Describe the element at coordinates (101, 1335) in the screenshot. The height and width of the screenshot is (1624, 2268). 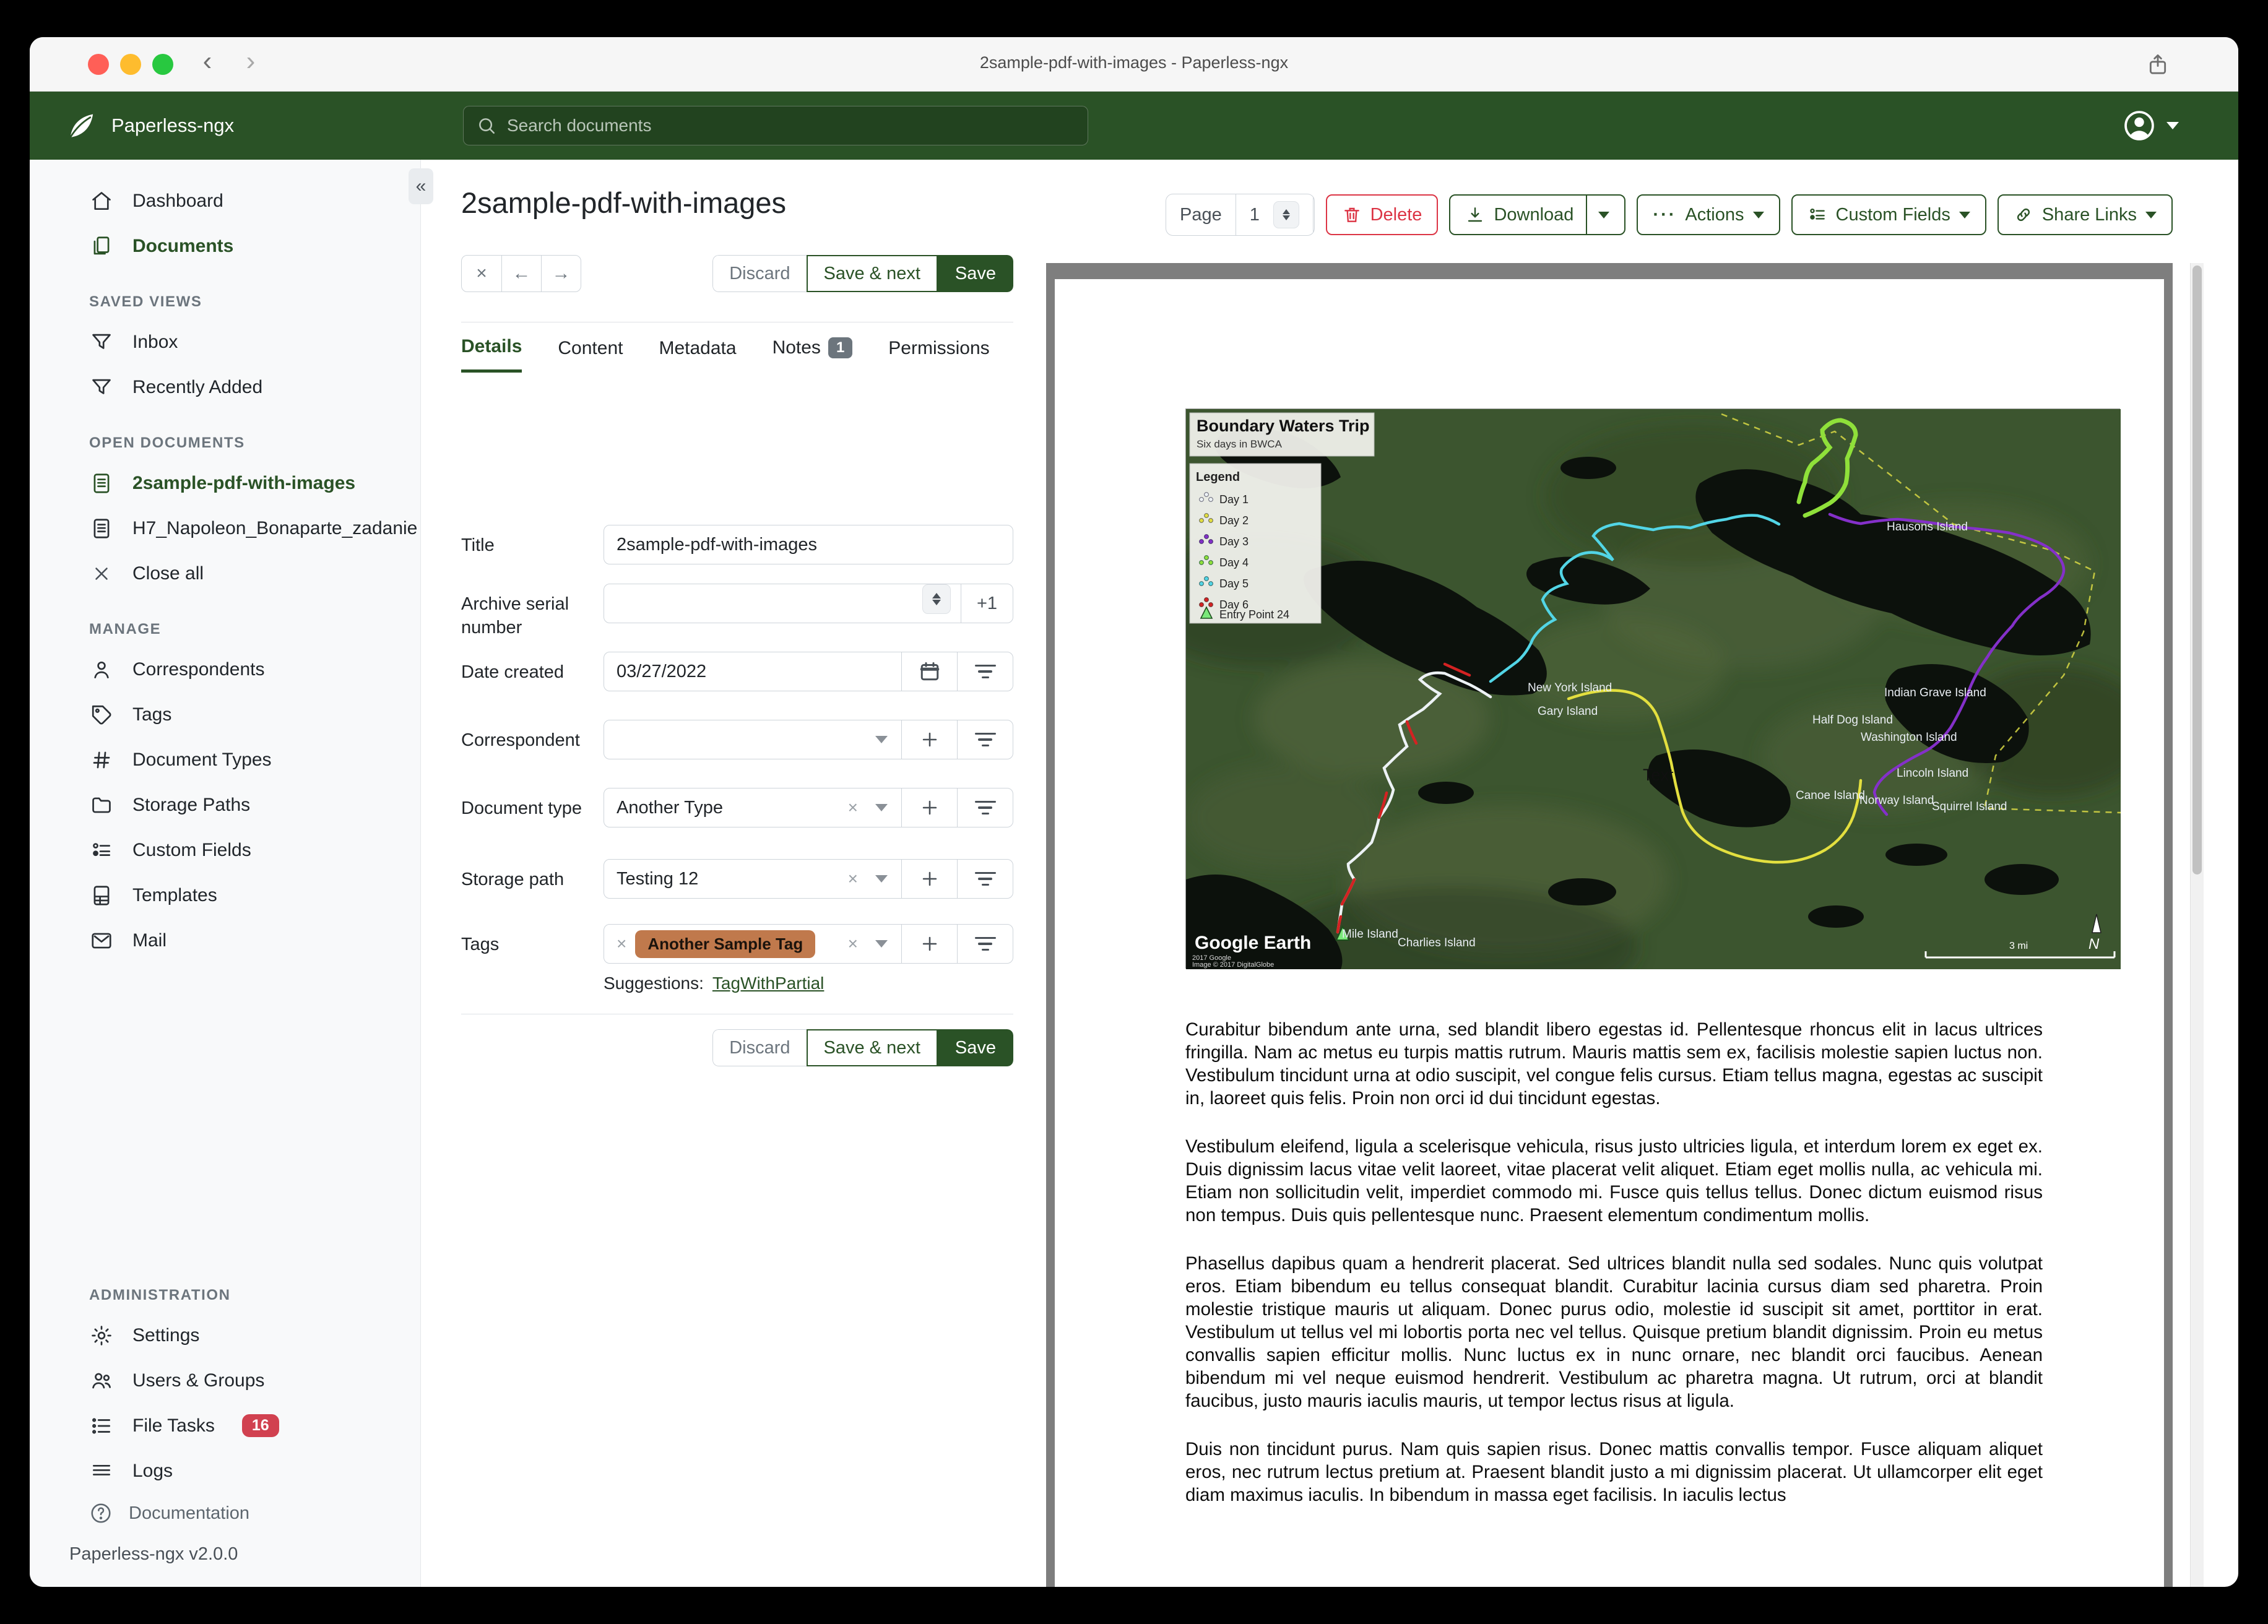
I see `gear-icon` at that location.